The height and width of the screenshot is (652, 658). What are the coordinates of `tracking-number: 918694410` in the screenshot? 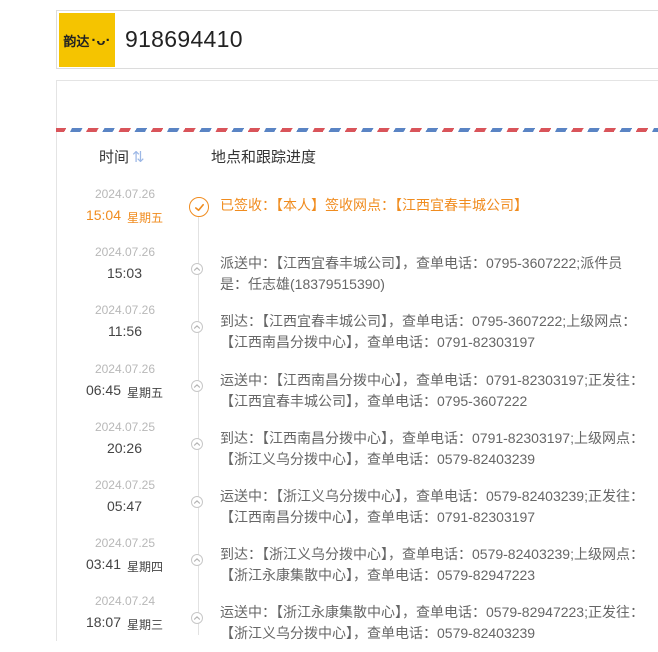 It's located at (184, 39).